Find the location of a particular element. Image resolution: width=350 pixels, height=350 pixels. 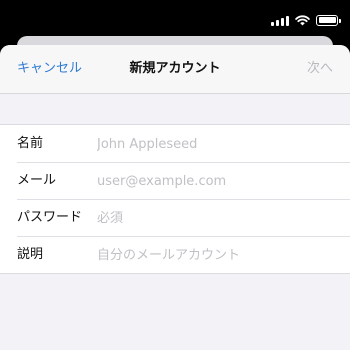

form-row-name: 名前 is located at coordinates (175, 143).